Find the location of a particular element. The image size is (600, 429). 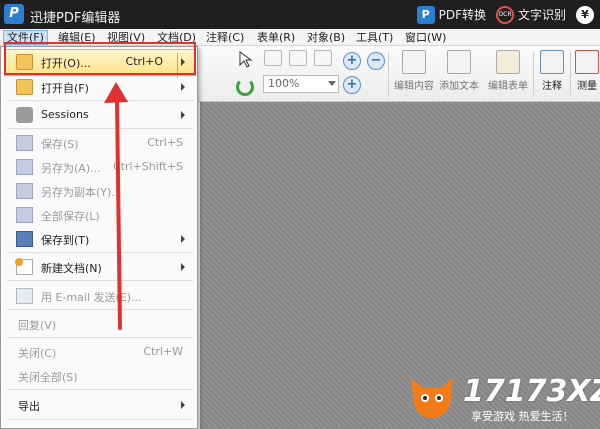

app-title: 迅捷PDF编辑器 is located at coordinates (75, 18).